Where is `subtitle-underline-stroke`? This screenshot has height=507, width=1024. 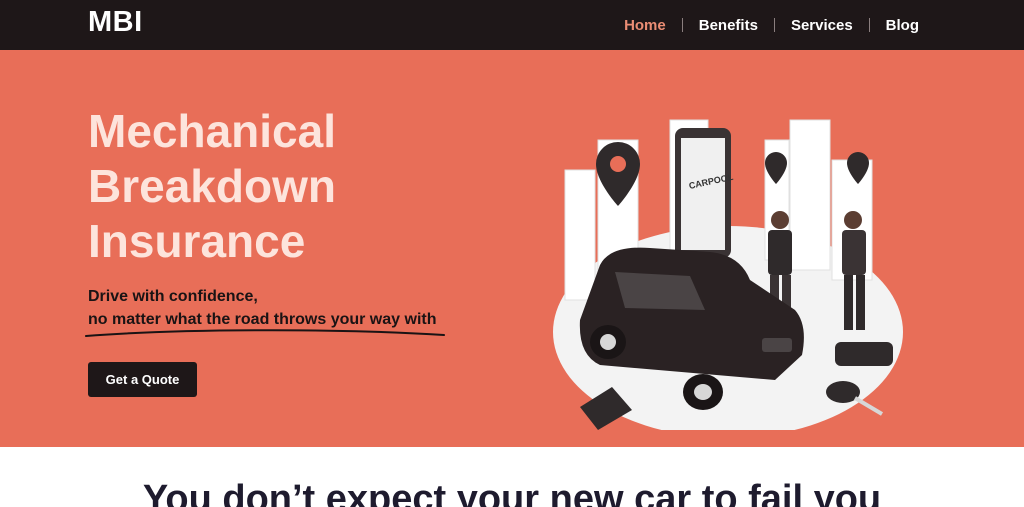 subtitle-underline-stroke is located at coordinates (265, 333).